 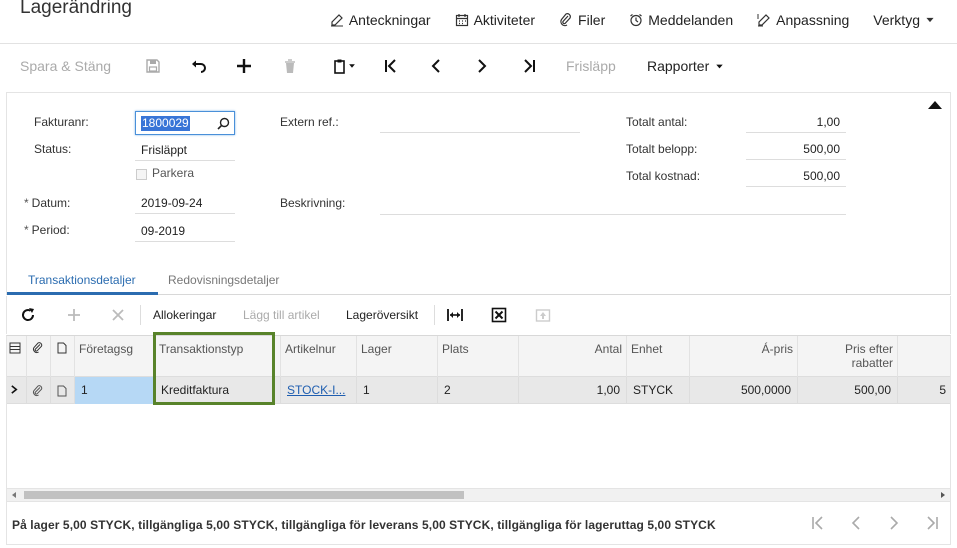 What do you see at coordinates (932, 523) in the screenshot?
I see `last-page-icon` at bounding box center [932, 523].